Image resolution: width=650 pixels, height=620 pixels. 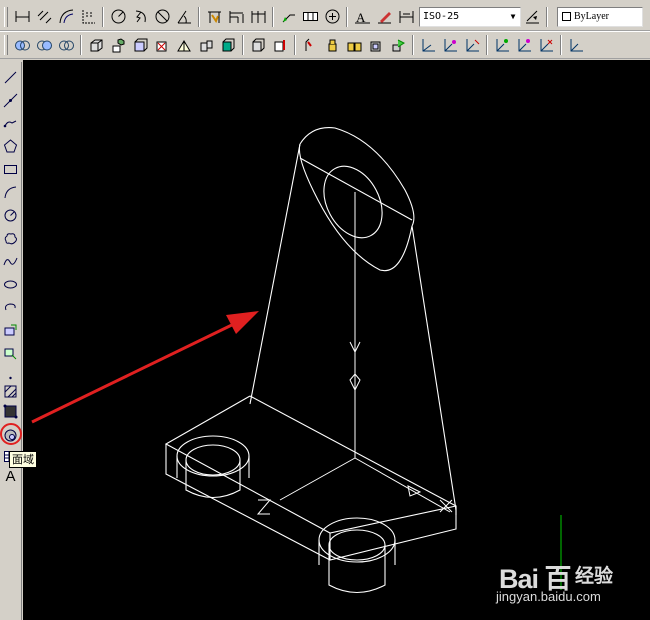 What do you see at coordinates (66, 17) in the screenshot?
I see `arc-length-icon` at bounding box center [66, 17].